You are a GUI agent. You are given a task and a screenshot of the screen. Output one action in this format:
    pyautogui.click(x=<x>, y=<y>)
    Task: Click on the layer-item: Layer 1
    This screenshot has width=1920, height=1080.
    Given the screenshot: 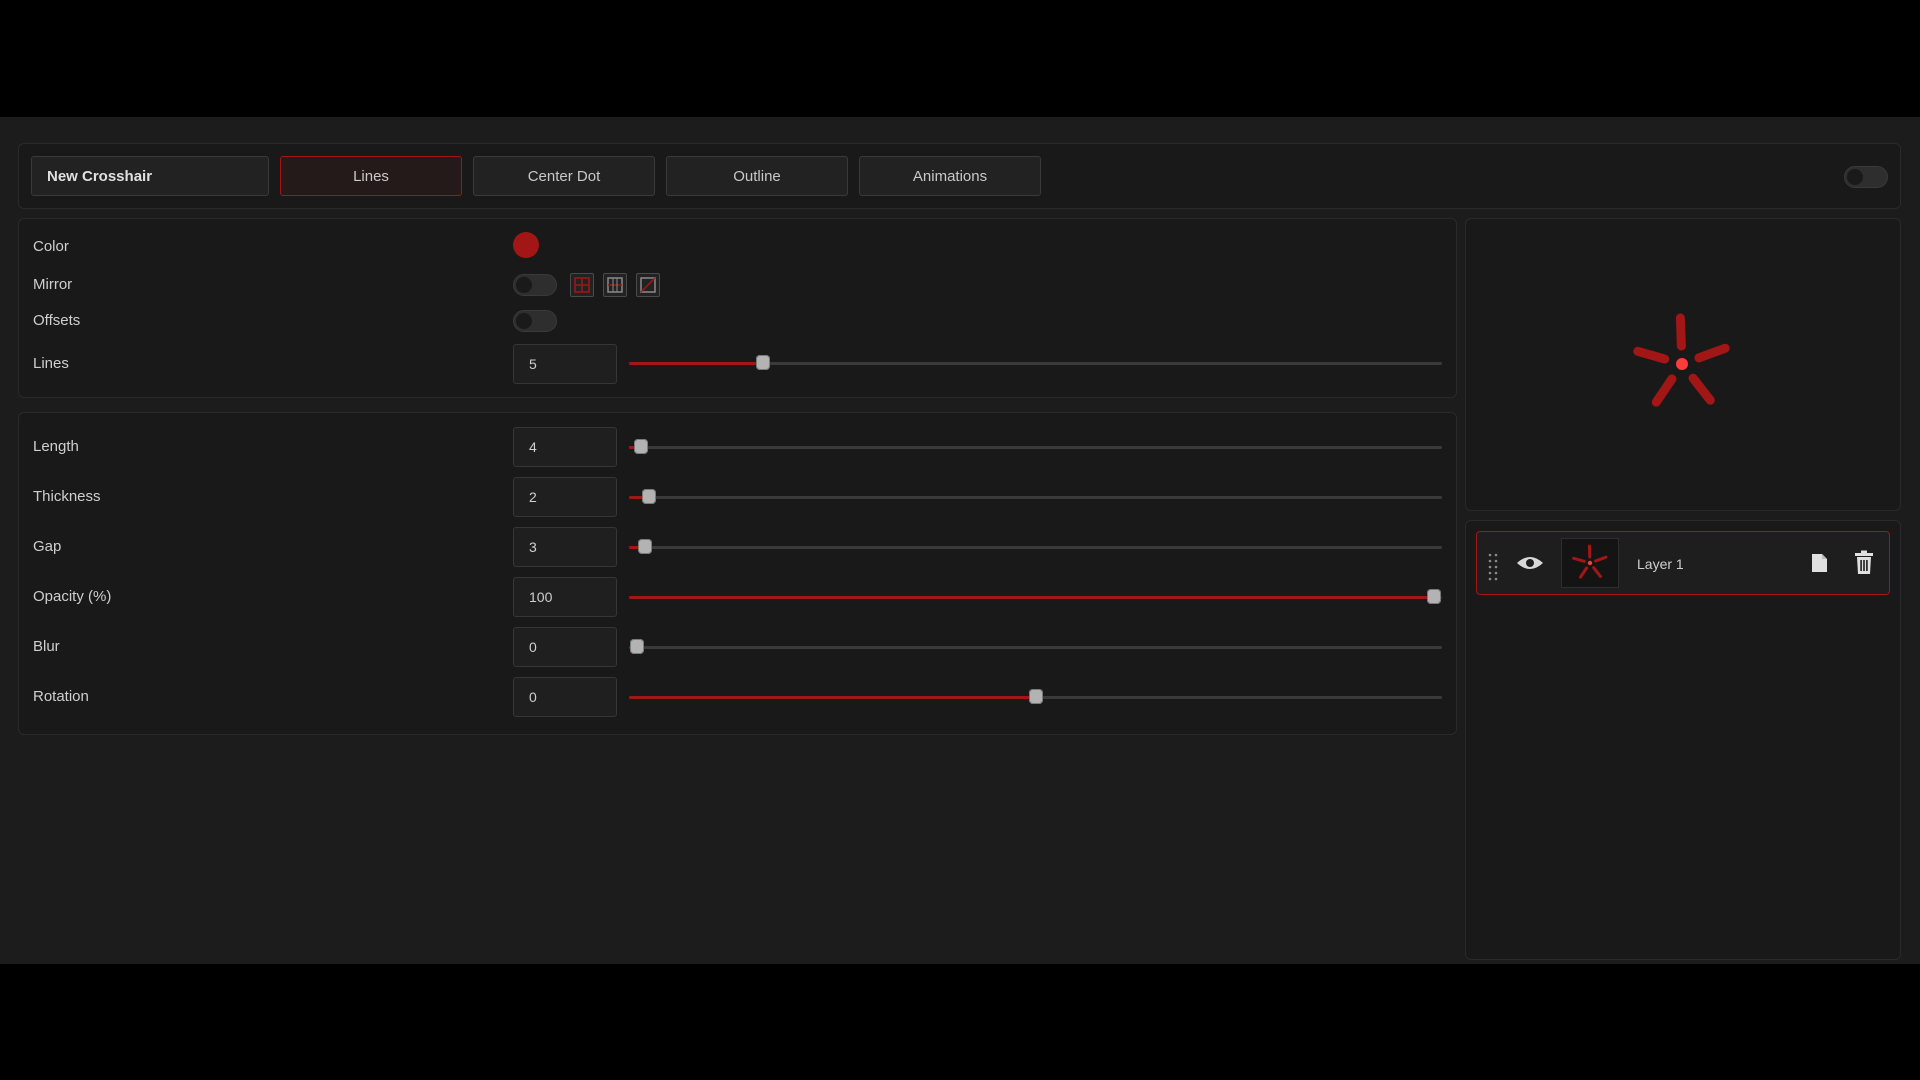 What is the action you would take?
    pyautogui.click(x=1683, y=563)
    